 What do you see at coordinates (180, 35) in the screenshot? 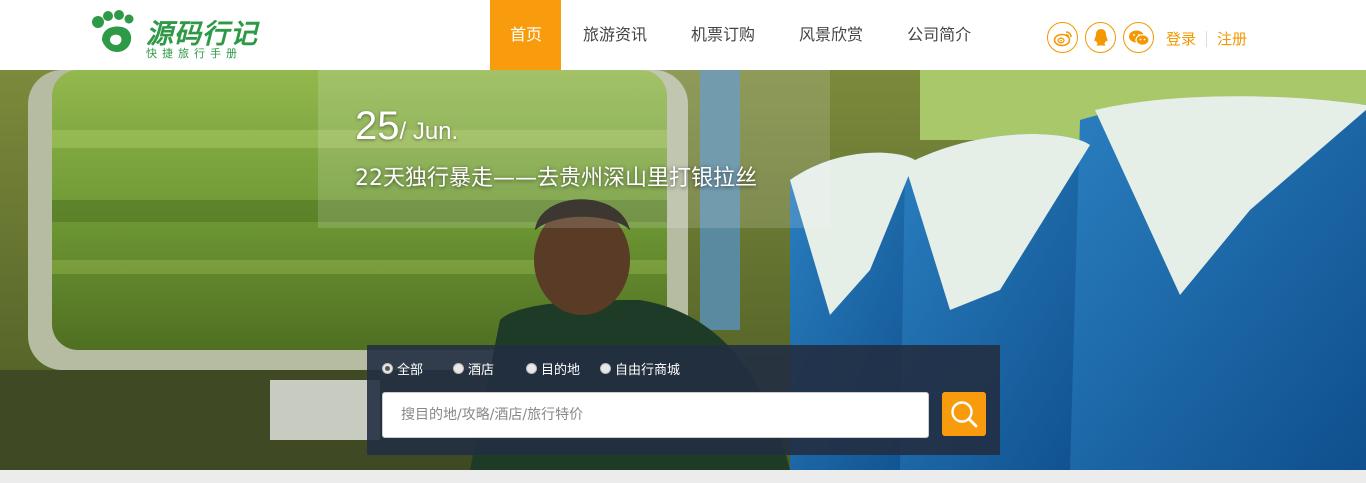
I see `site-logo: 源码行记 快捷旅行手册` at bounding box center [180, 35].